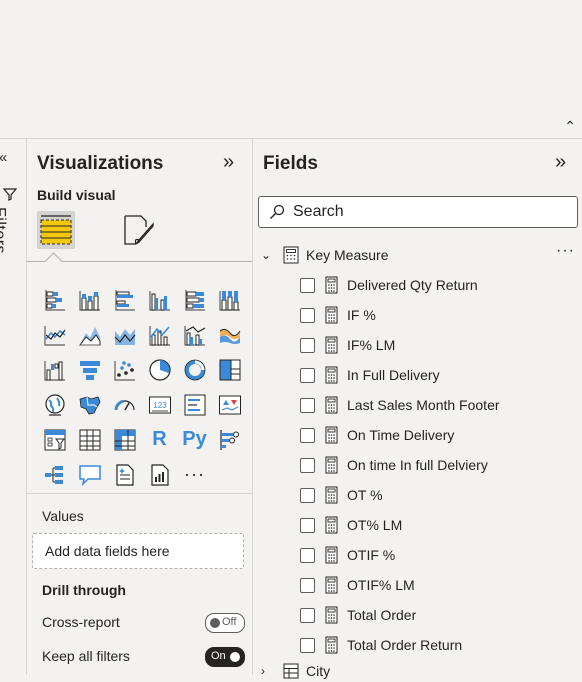  Describe the element at coordinates (159, 439) in the screenshot. I see `r-script-visual-icon: R` at that location.